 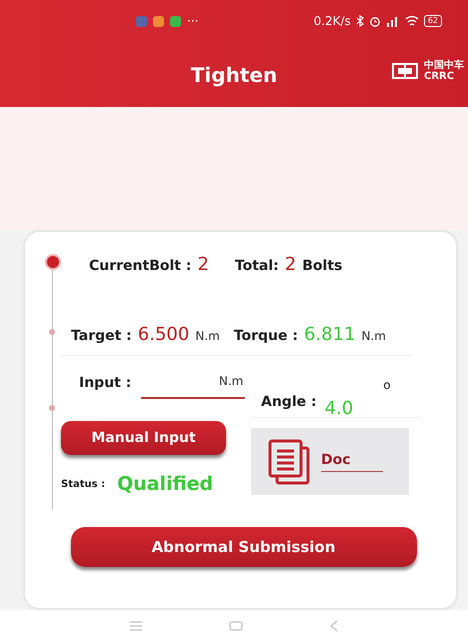 What do you see at coordinates (289, 461) in the screenshot?
I see `document-icon` at bounding box center [289, 461].